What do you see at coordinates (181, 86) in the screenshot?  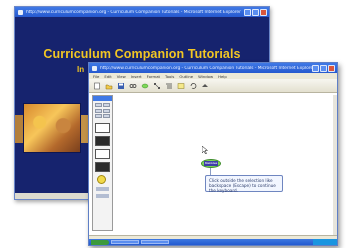 I see `note-icon` at bounding box center [181, 86].